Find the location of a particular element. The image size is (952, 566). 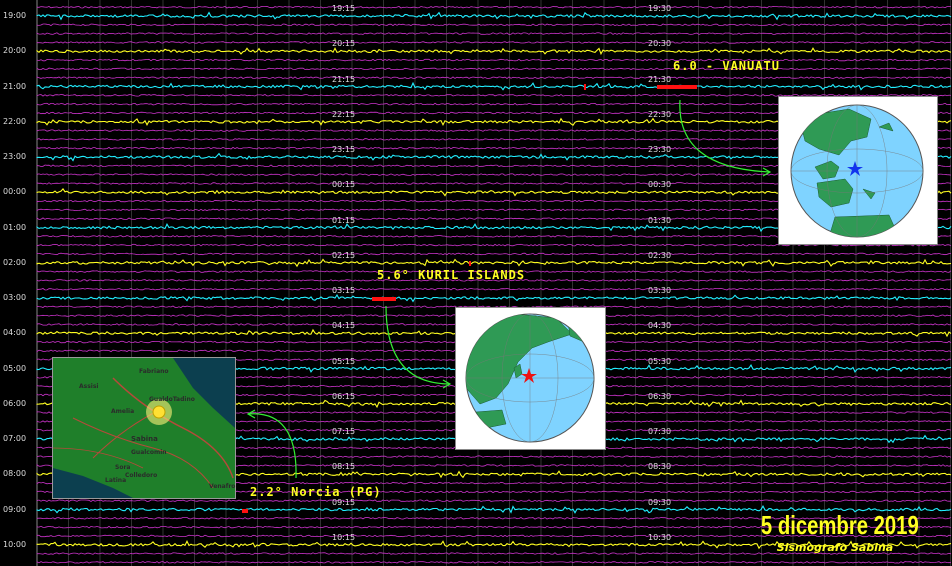

hour-label: 00:00 is located at coordinates (15, 192).